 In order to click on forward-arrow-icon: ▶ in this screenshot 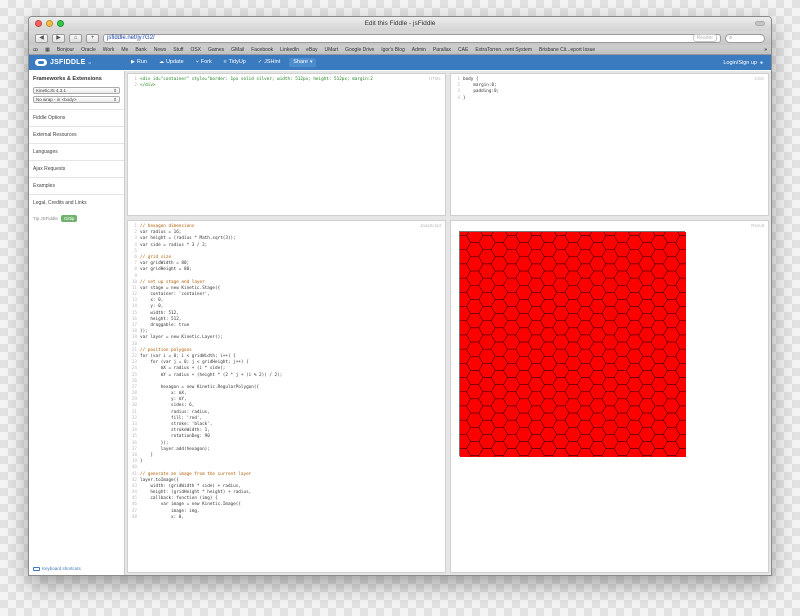, I will do `click(58, 37)`.